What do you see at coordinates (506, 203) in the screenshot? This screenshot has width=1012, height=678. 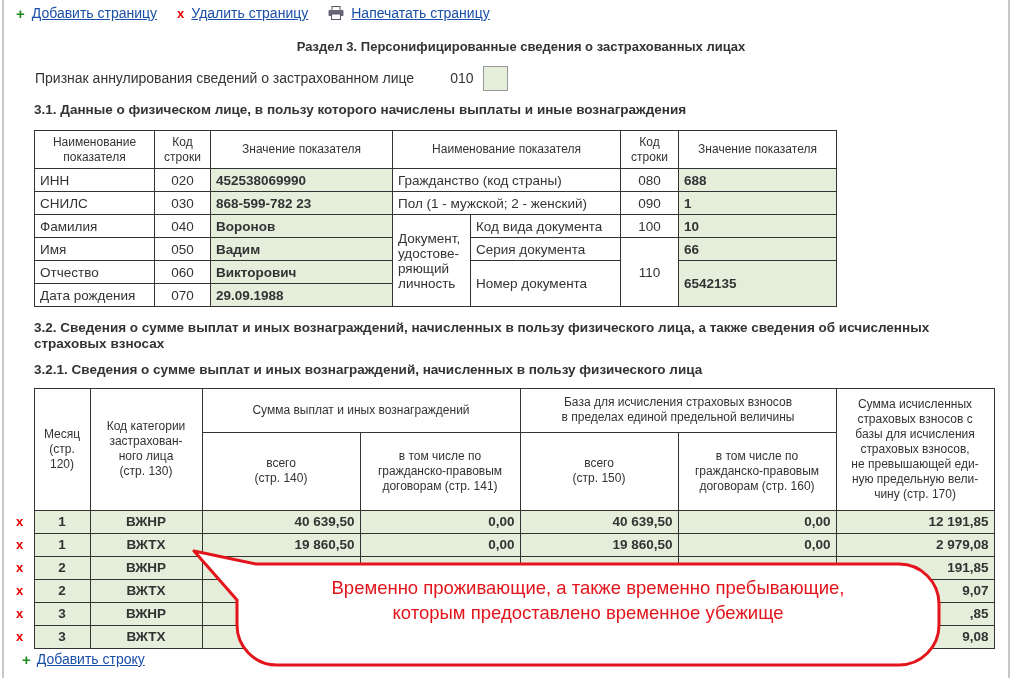 I see `table-cell: Пол (1 - мужской; 2 - женский)` at bounding box center [506, 203].